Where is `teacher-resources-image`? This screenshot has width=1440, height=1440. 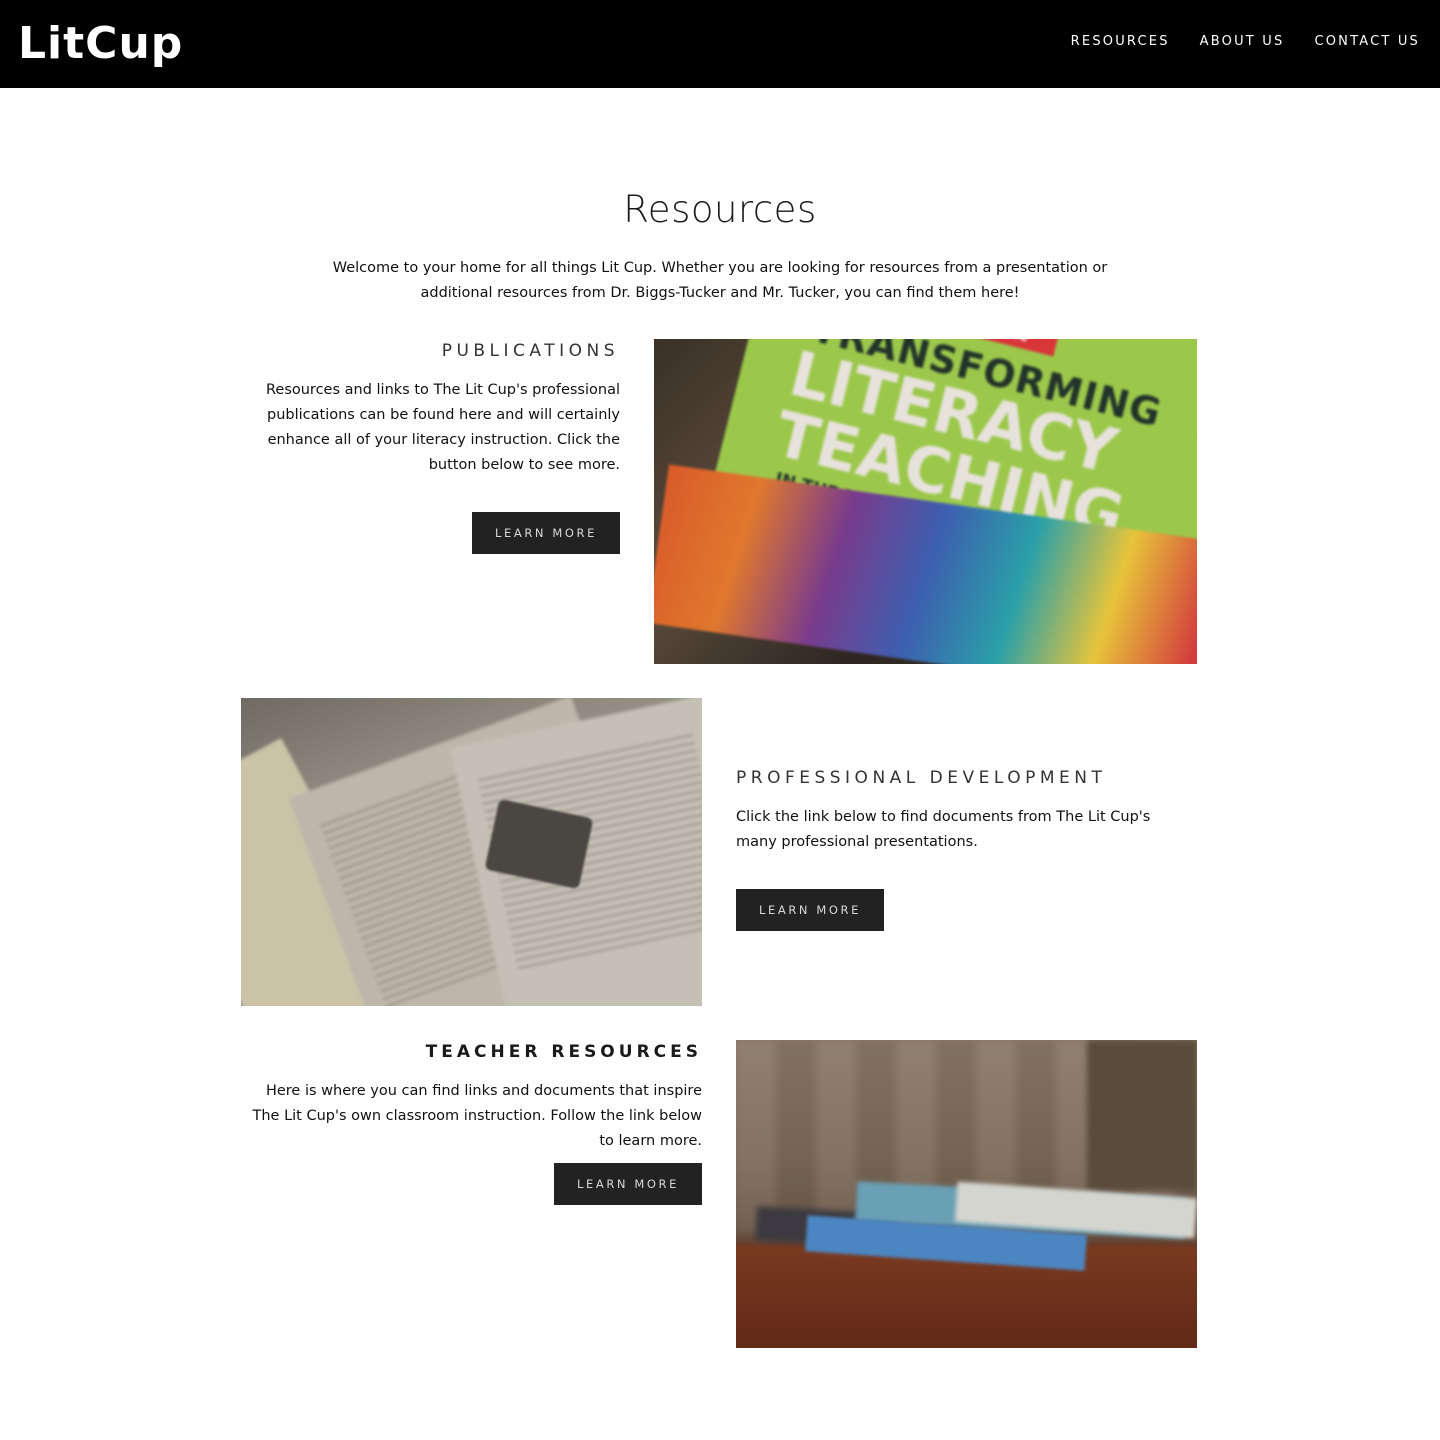 teacher-resources-image is located at coordinates (966, 1194).